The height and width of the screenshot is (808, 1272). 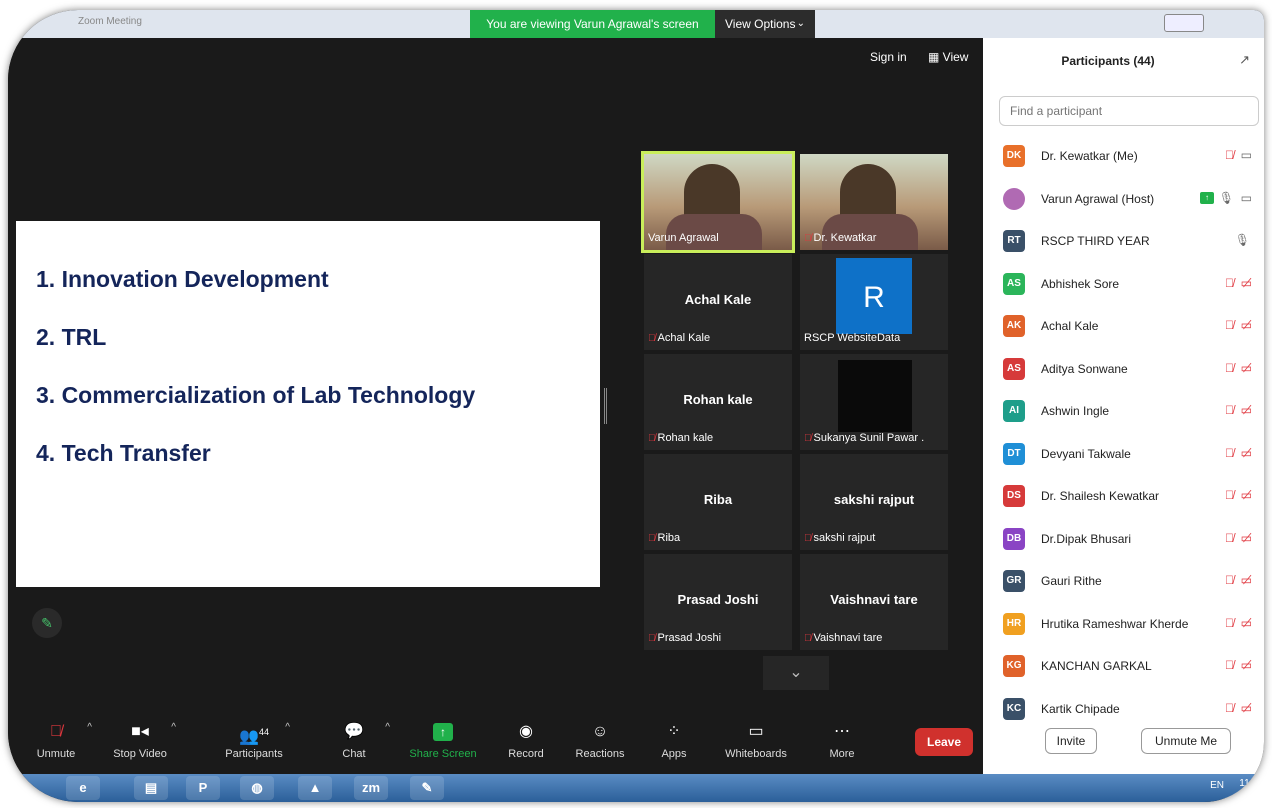 What do you see at coordinates (71, 337) in the screenshot?
I see `slide-item: 2. TRL` at bounding box center [71, 337].